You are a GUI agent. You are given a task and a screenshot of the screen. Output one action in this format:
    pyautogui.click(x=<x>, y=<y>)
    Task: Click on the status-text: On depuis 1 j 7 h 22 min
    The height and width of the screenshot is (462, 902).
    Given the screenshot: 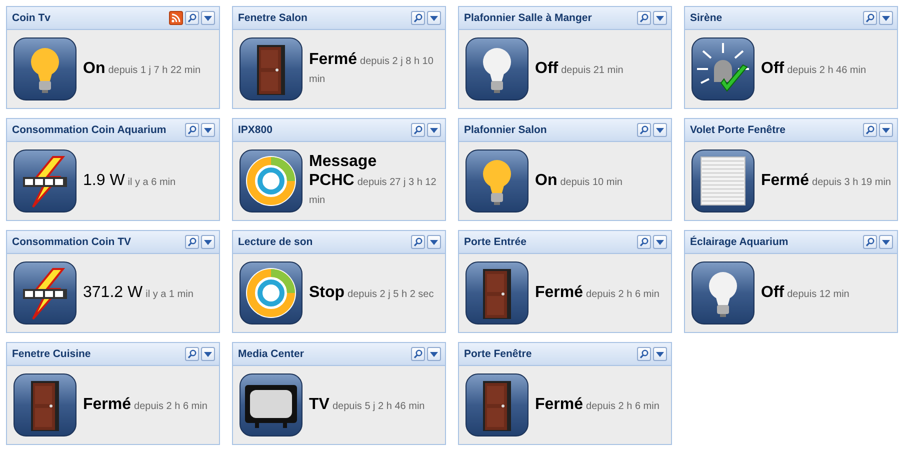 What is the action you would take?
    pyautogui.click(x=142, y=69)
    